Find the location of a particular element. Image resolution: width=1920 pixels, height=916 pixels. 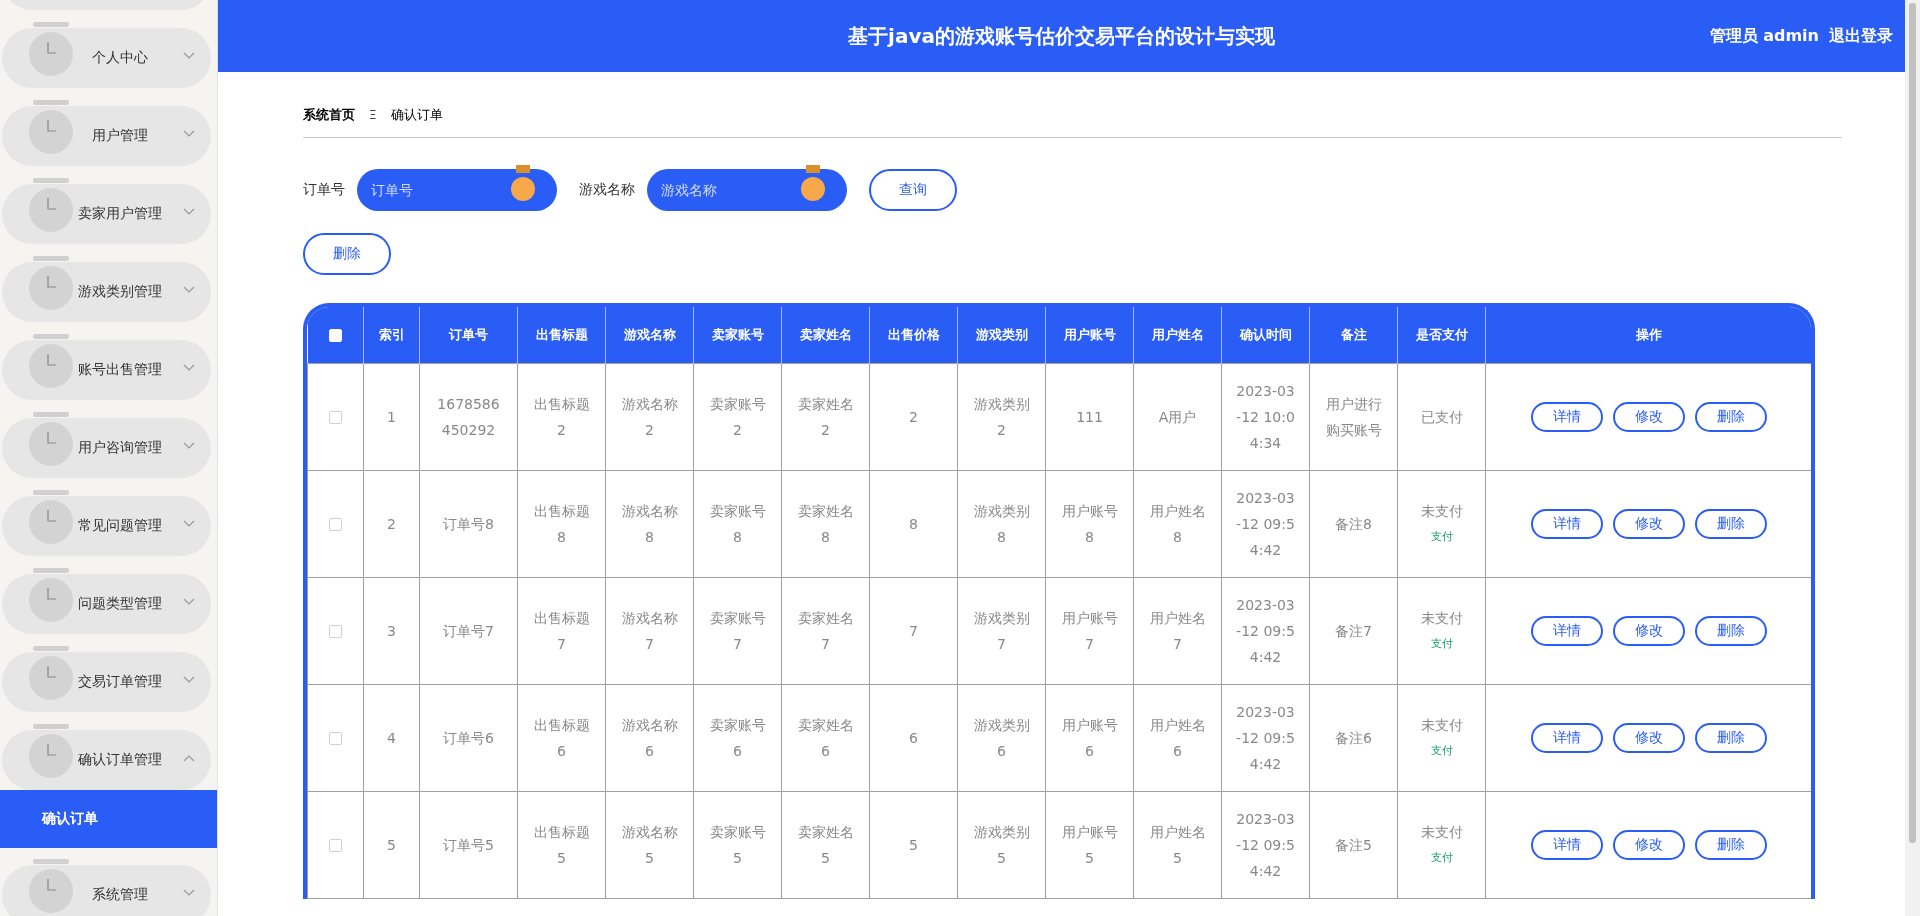

table-cell: A用户 is located at coordinates (1177, 416).